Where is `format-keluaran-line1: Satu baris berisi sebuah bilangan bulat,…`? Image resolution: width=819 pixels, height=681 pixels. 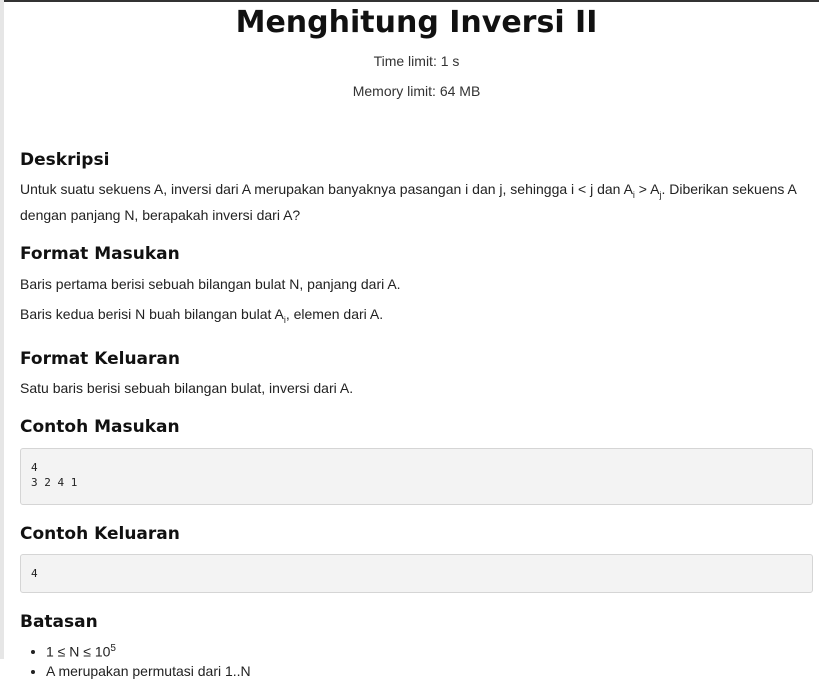
format-keluaran-line1: Satu baris berisi sebuah bilangan bulat,… is located at coordinates (187, 387).